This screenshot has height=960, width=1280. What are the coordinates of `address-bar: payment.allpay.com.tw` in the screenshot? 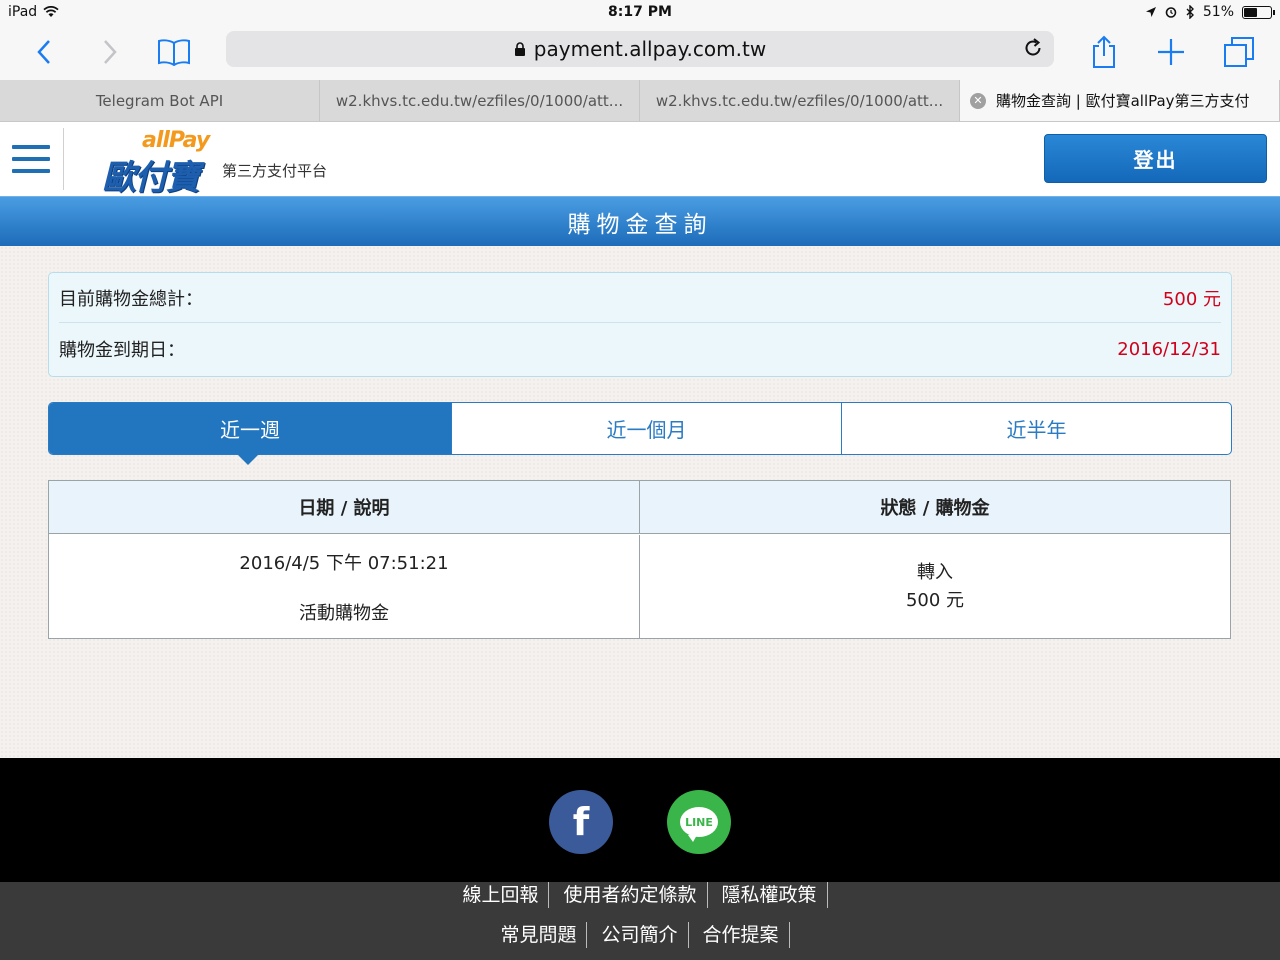 It's located at (640, 49).